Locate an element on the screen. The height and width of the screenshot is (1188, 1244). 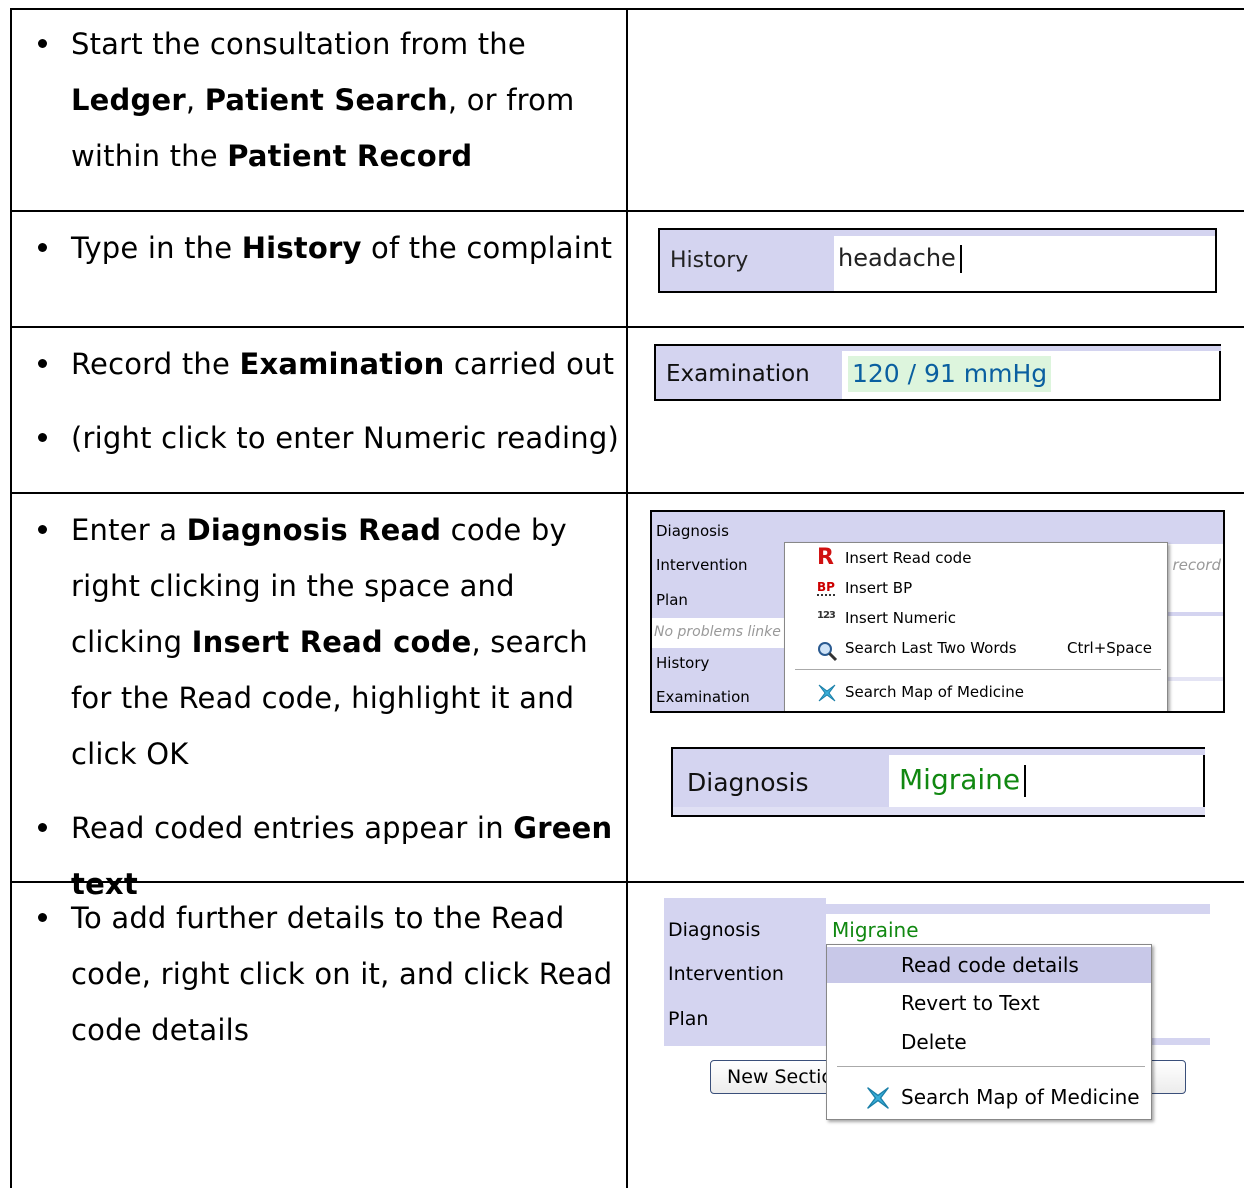
text-segment: Type in the is located at coordinates (156, 248).